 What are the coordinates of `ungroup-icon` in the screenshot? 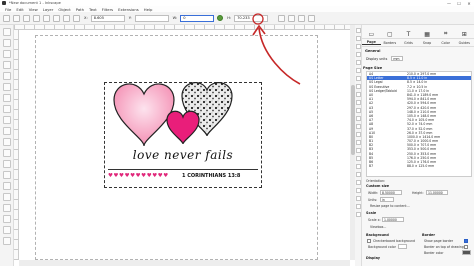 It's located at (358, 166).